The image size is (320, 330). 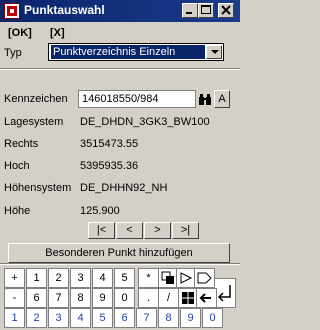 What do you see at coordinates (100, 211) in the screenshot?
I see `hoehe-value: 125.900` at bounding box center [100, 211].